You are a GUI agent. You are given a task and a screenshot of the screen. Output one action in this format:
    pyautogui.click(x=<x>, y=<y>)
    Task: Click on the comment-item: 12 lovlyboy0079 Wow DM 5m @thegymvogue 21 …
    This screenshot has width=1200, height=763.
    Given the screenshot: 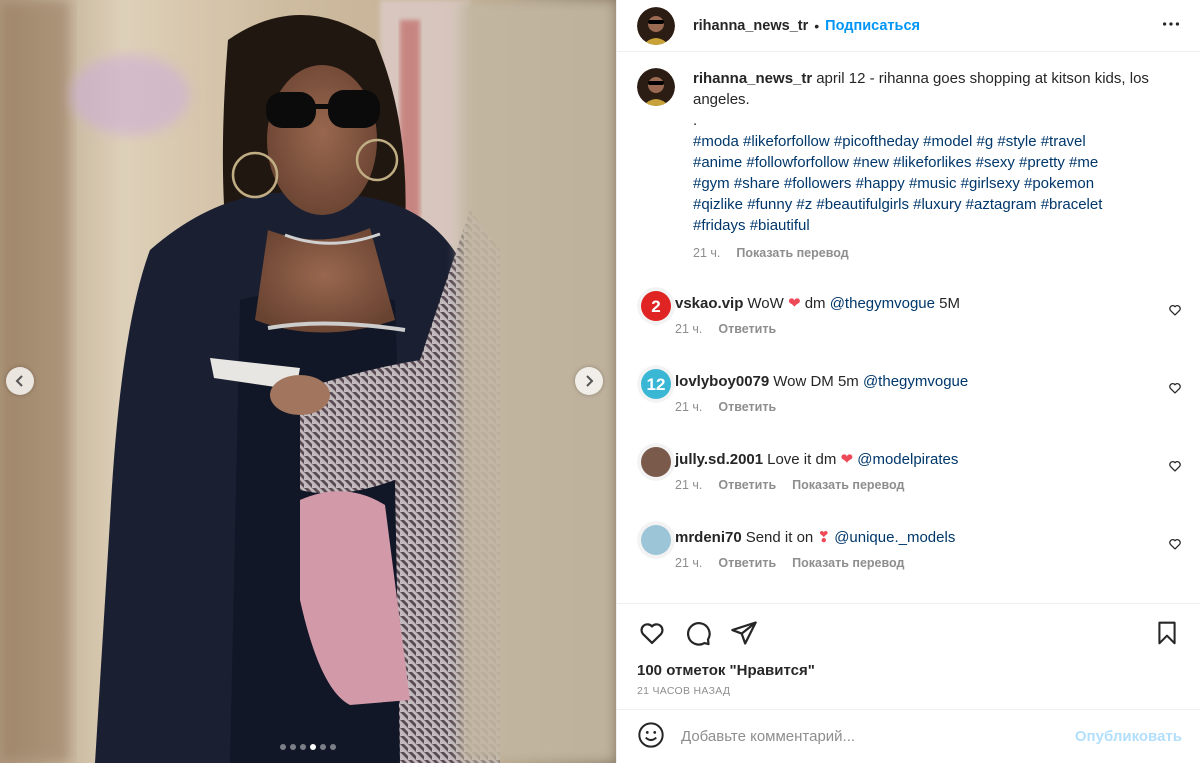 What is the action you would take?
    pyautogui.click(x=909, y=391)
    